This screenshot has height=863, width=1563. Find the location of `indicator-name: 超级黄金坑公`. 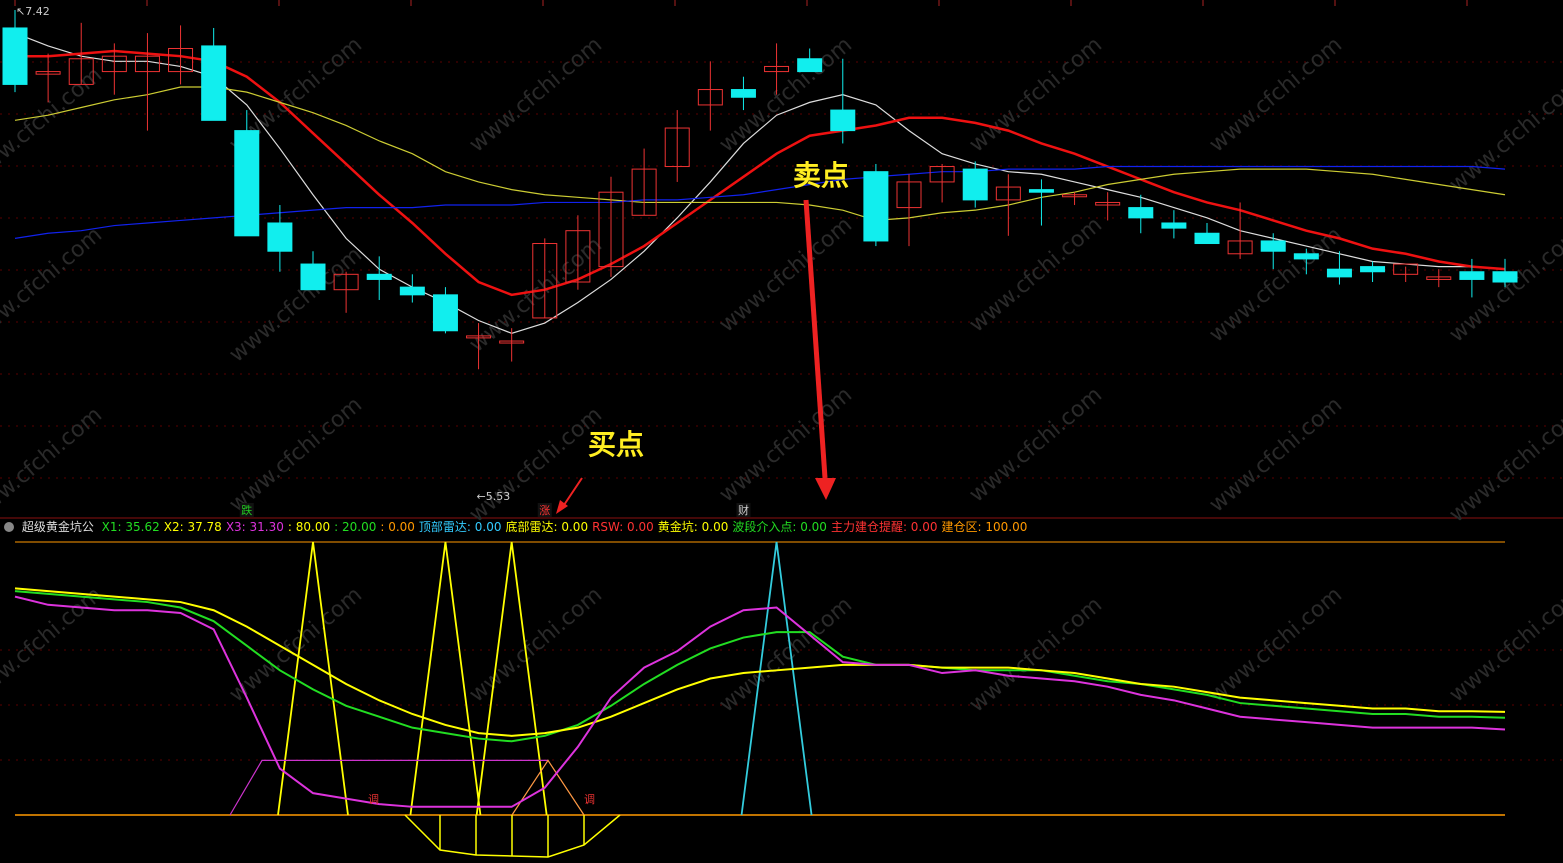

indicator-name: 超级黄金坑公 is located at coordinates (58, 527).